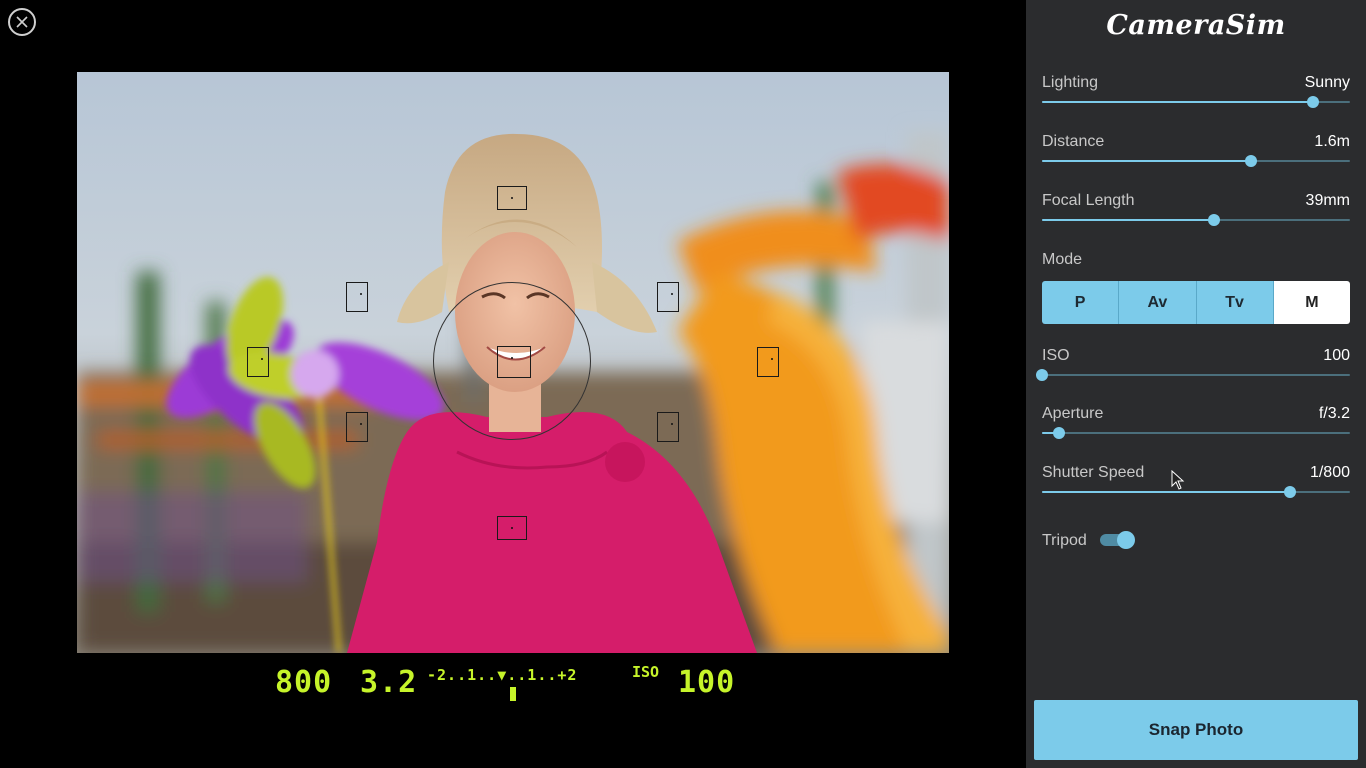 The height and width of the screenshot is (768, 1366). What do you see at coordinates (513, 694) in the screenshot?
I see `exposure-indicator-icon` at bounding box center [513, 694].